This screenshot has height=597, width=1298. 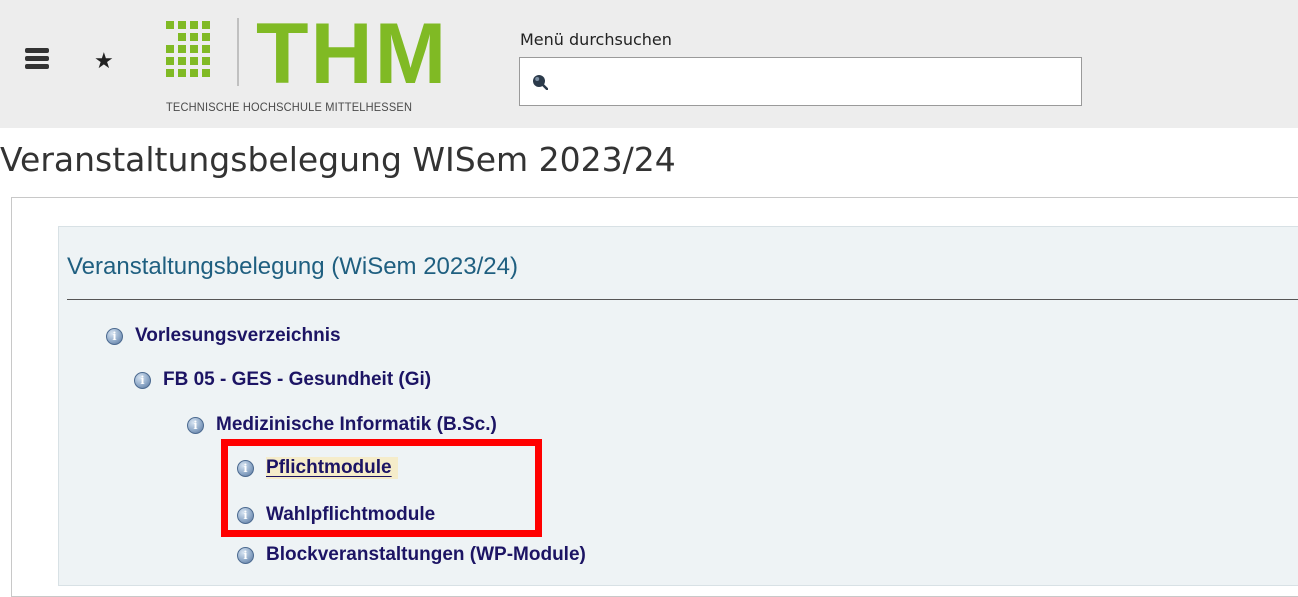 What do you see at coordinates (540, 82) in the screenshot?
I see `search-icon` at bounding box center [540, 82].